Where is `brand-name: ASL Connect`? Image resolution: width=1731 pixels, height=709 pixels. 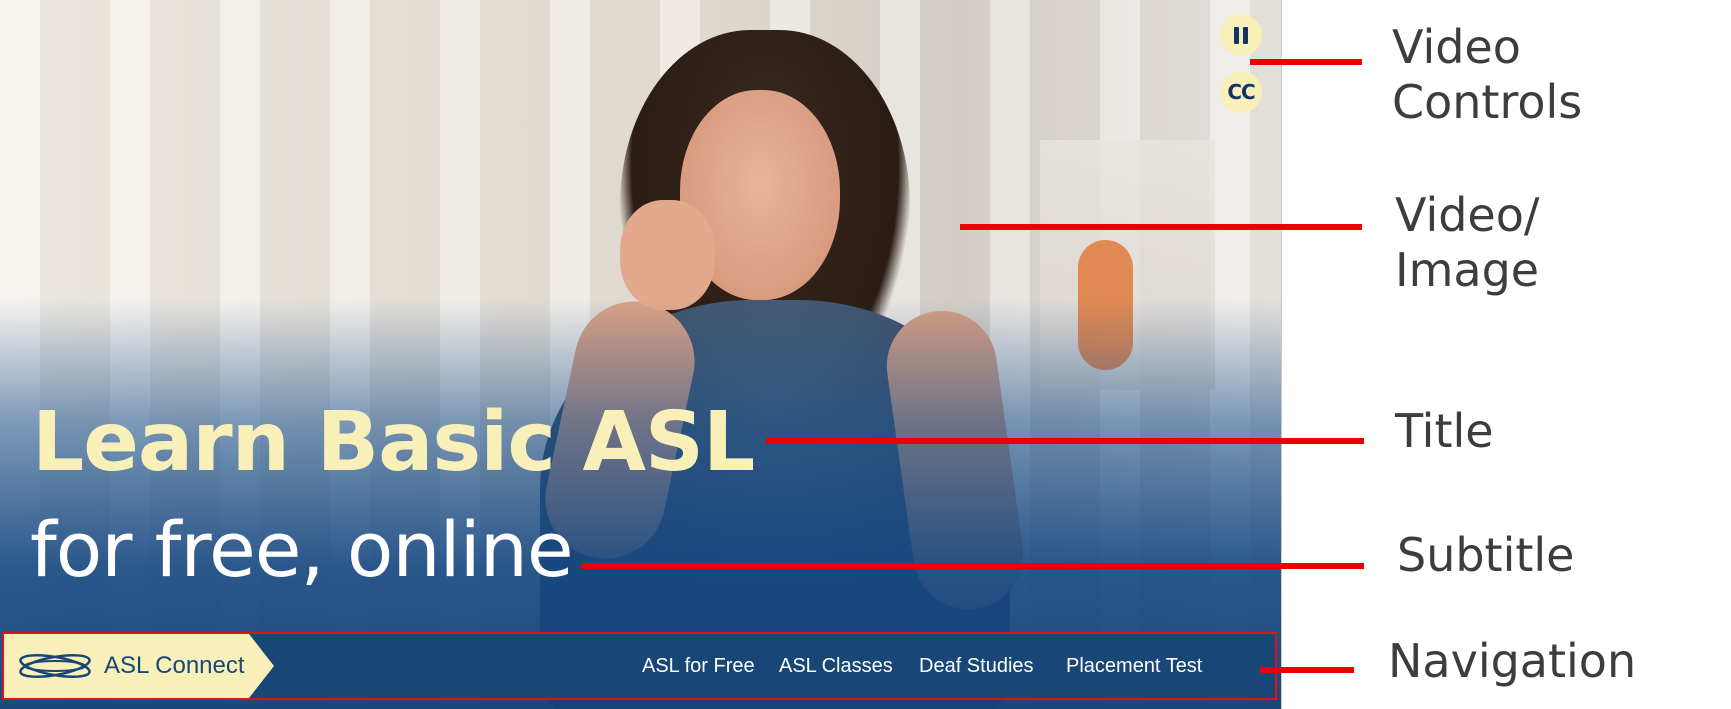
brand-name: ASL Connect is located at coordinates (174, 665).